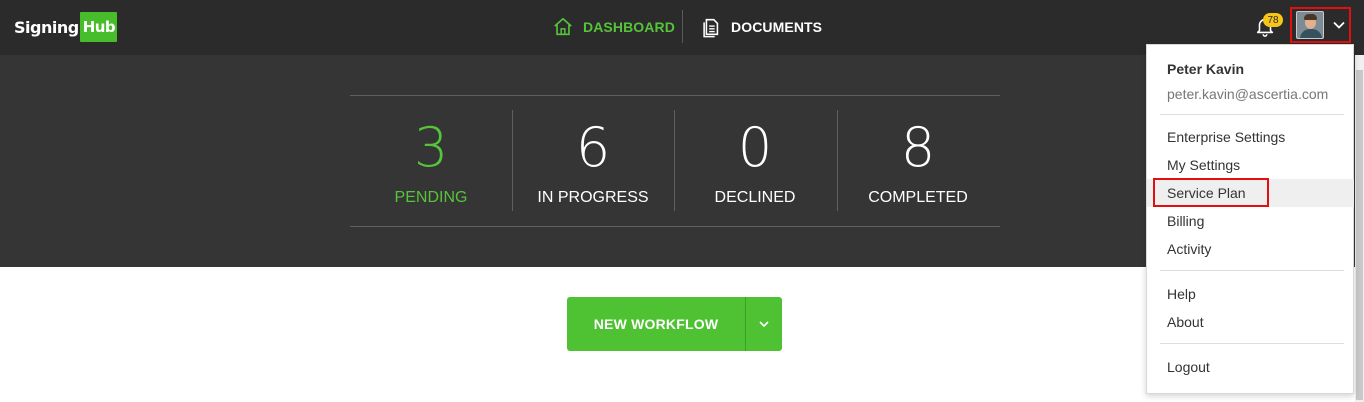 The image size is (1364, 402). What do you see at coordinates (46, 27) in the screenshot?
I see `logo-text: Signing` at bounding box center [46, 27].